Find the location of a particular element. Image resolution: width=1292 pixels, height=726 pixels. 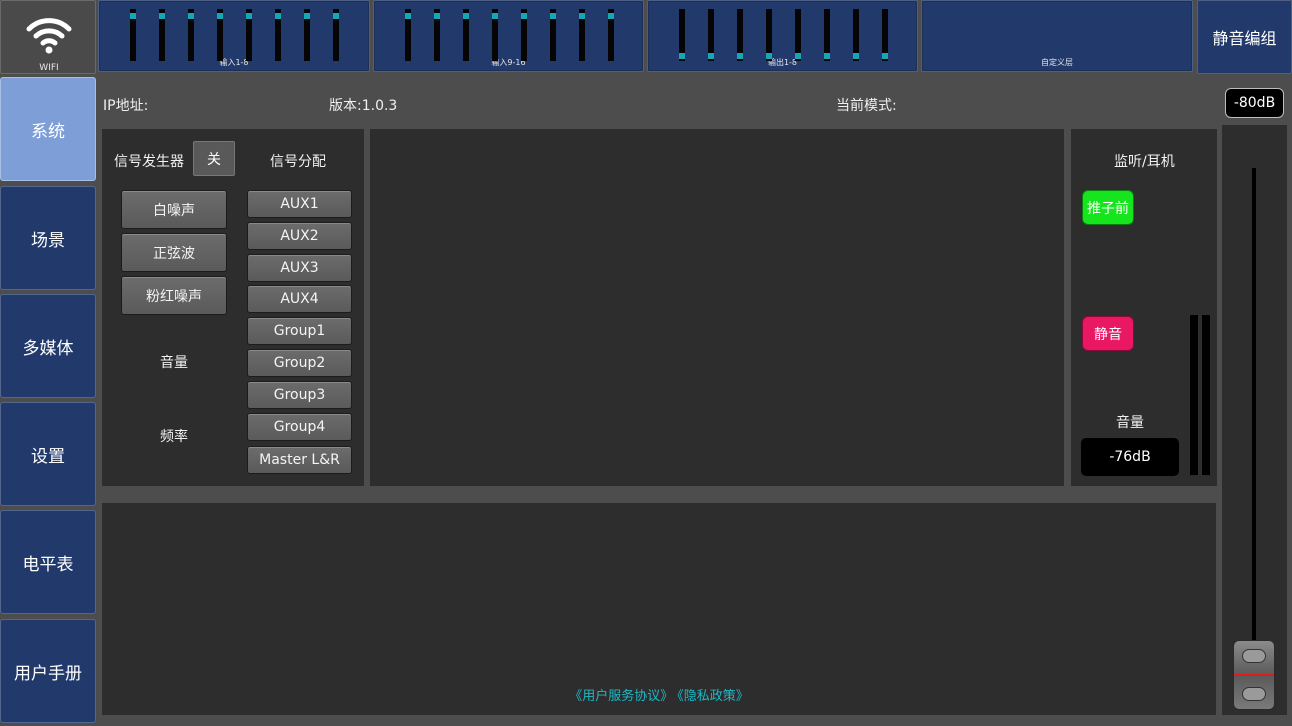

panel-caption: 自定义层 is located at coordinates (1057, 62).